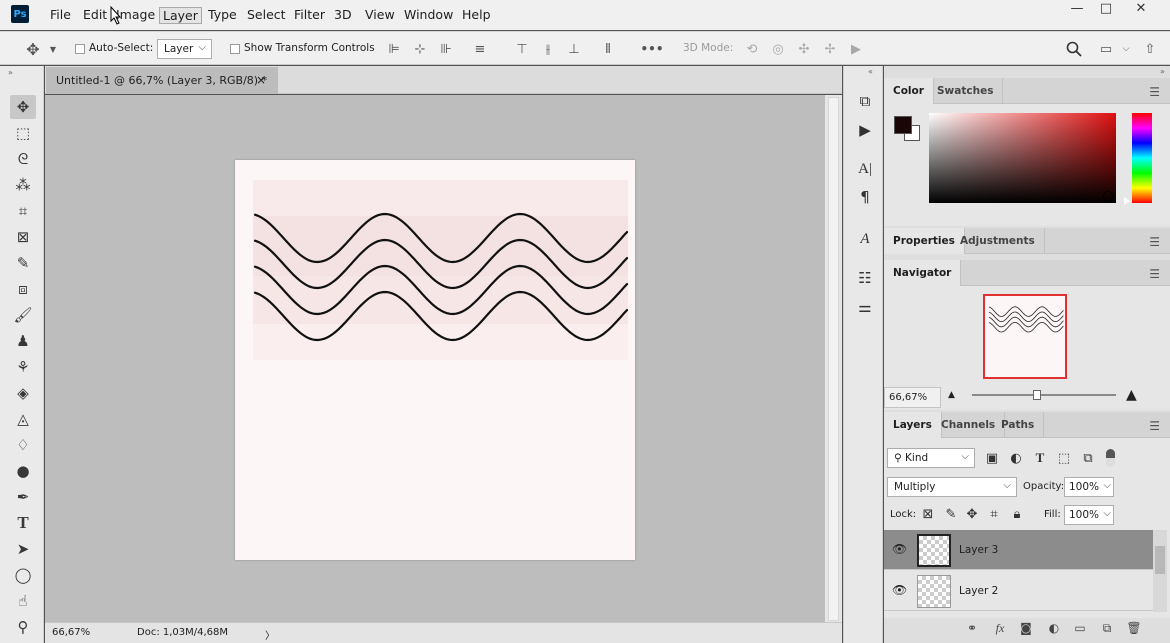 Image resolution: width=1170 pixels, height=643 pixels. I want to click on layer-style-fx-icon: fx, so click(1000, 628).